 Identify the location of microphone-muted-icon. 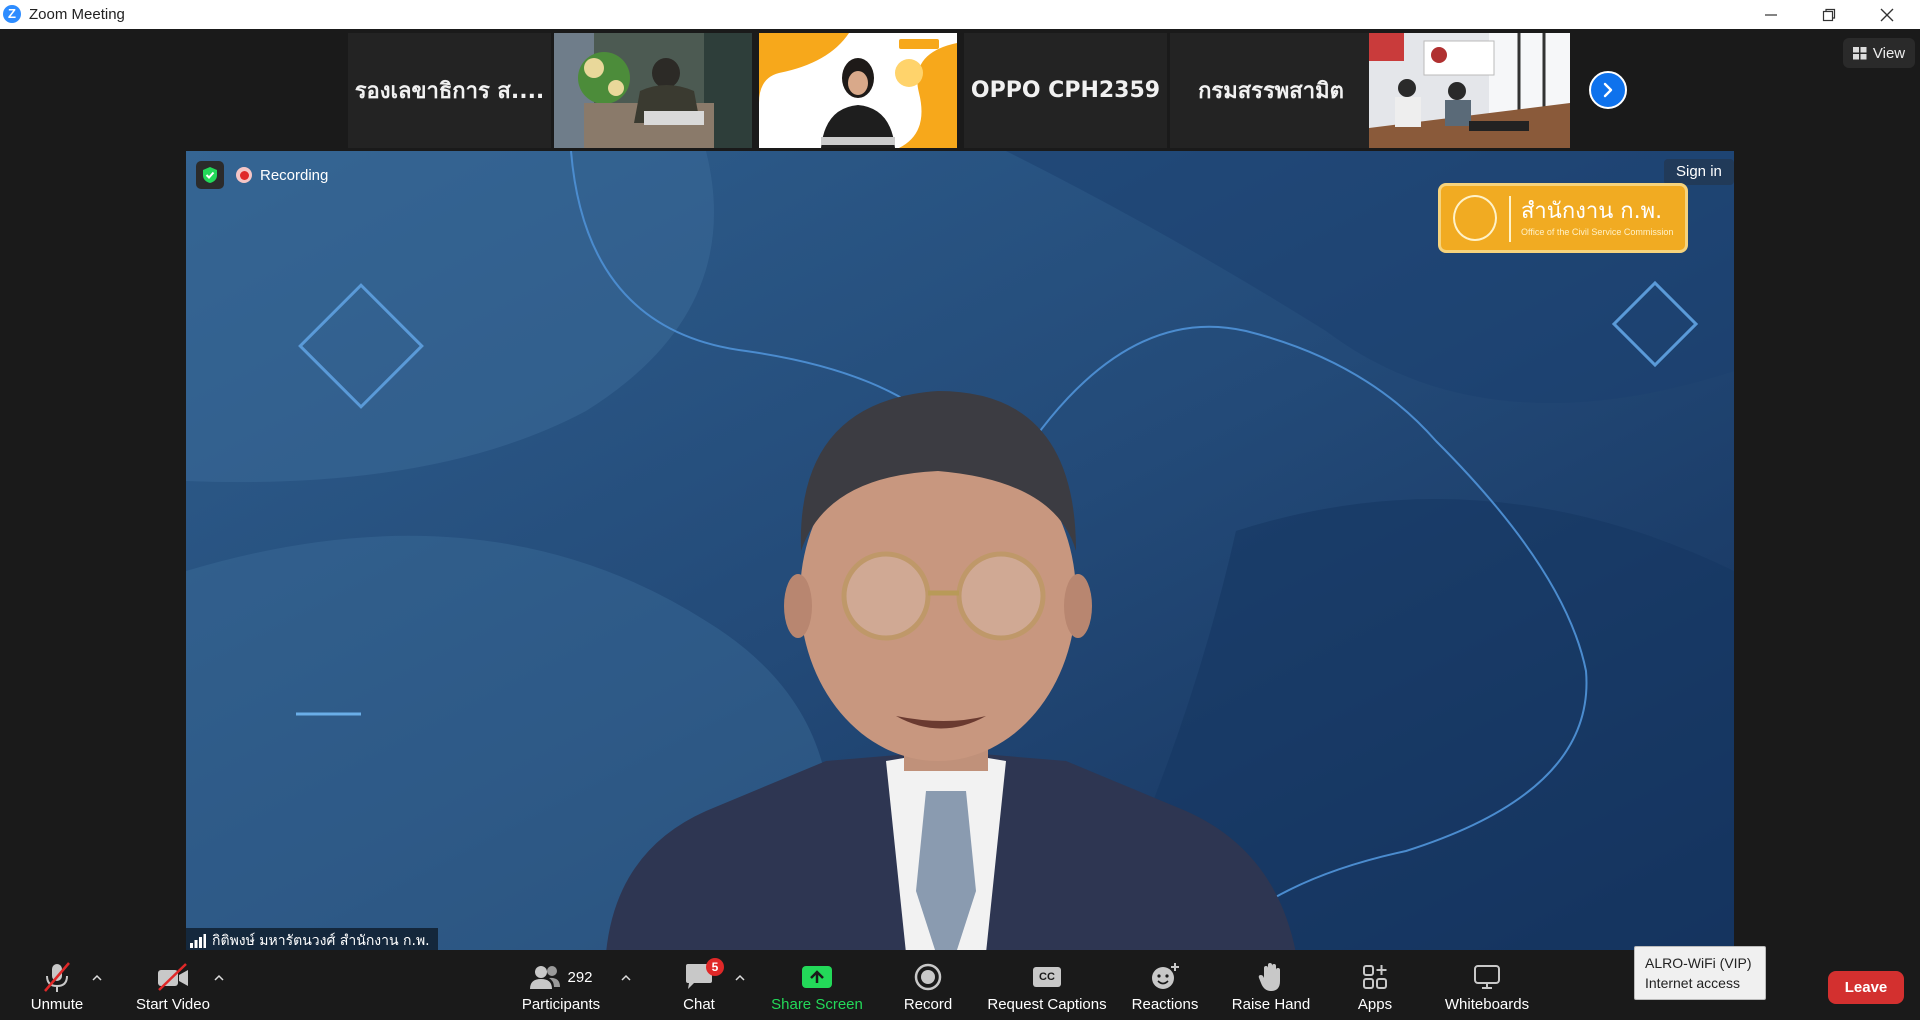
(57, 977).